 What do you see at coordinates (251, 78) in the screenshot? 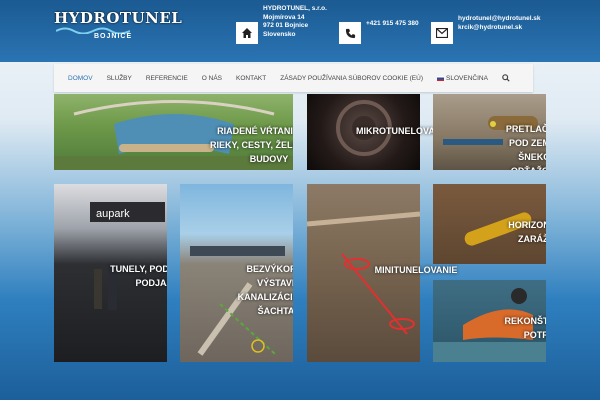
I see `nav-item-kontakt: KONTAKT` at bounding box center [251, 78].